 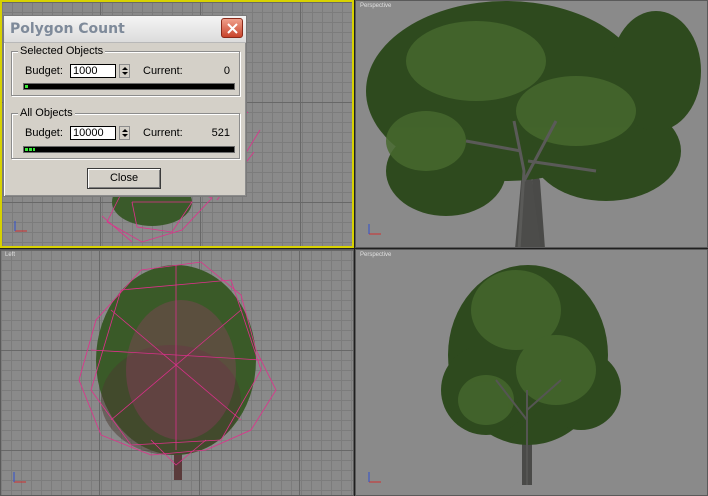 I want to click on all-budget-spinner, so click(x=124, y=133).